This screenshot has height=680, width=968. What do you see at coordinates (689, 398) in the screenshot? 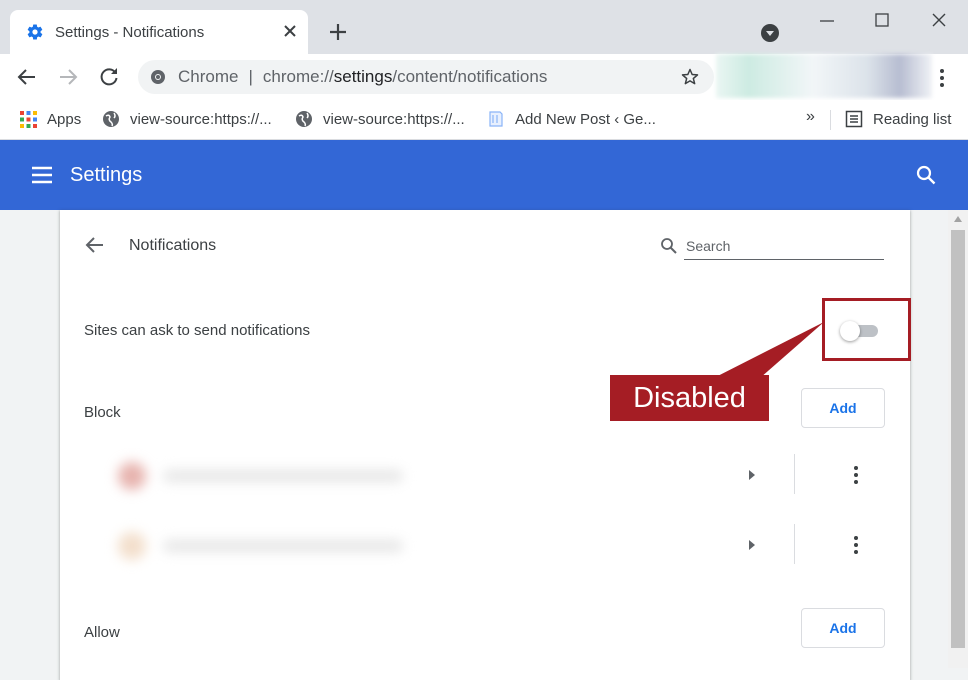
I see `annotation-label: Disabled` at bounding box center [689, 398].